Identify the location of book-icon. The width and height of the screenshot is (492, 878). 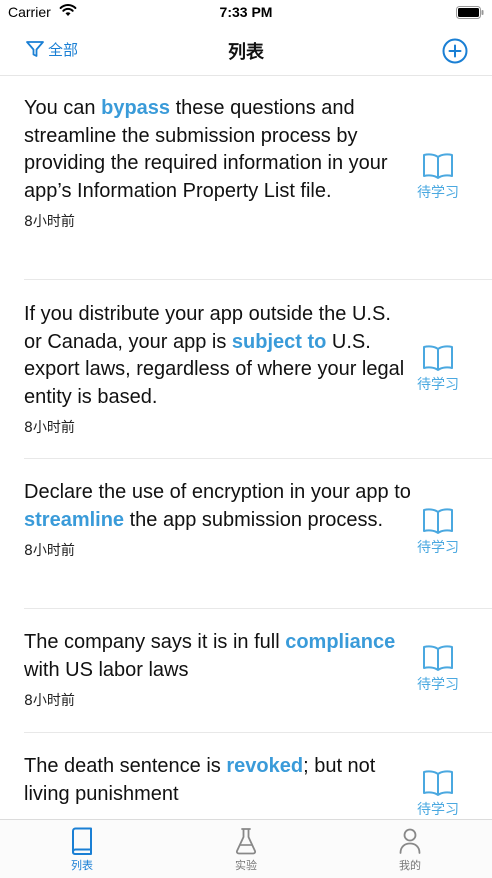
(82, 841).